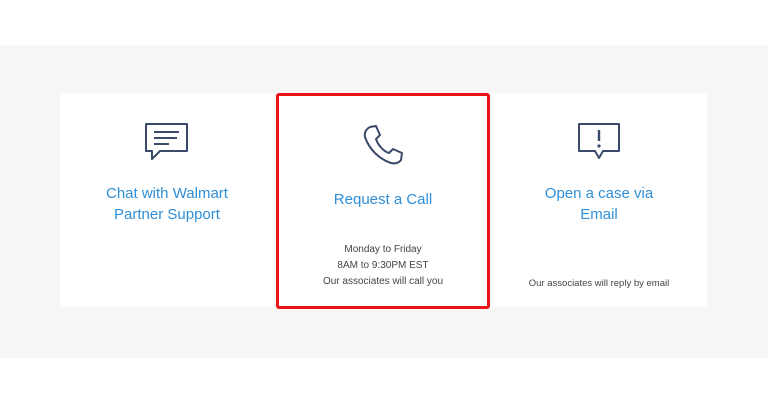 Image resolution: width=768 pixels, height=403 pixels. What do you see at coordinates (383, 249) in the screenshot?
I see `call-days: Monday to Friday` at bounding box center [383, 249].